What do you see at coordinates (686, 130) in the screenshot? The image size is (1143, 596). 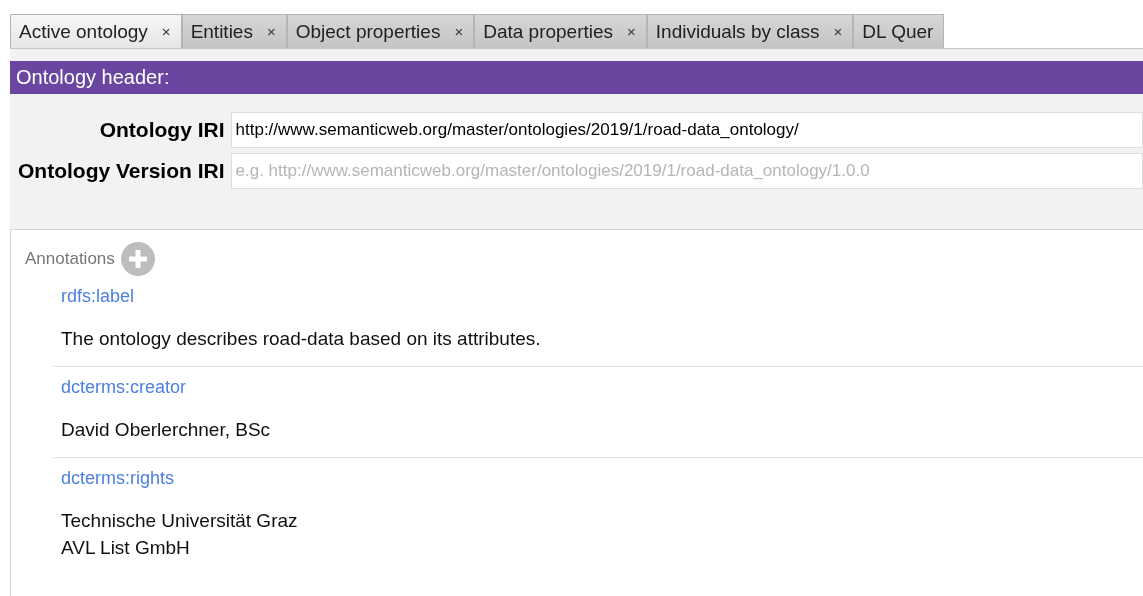 I see `iri-field: http://www.semanticweb.org/master/ontologies/2019/1/road-data_ontology/` at bounding box center [686, 130].